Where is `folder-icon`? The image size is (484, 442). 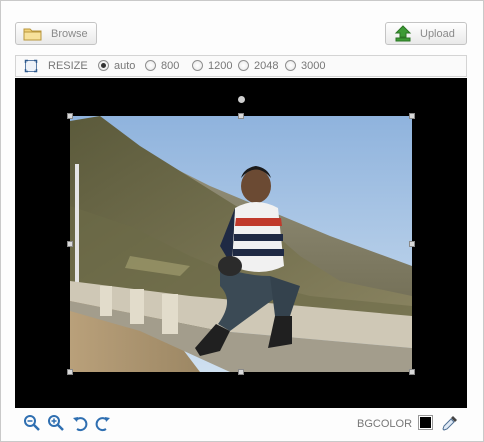 folder-icon is located at coordinates (32, 34).